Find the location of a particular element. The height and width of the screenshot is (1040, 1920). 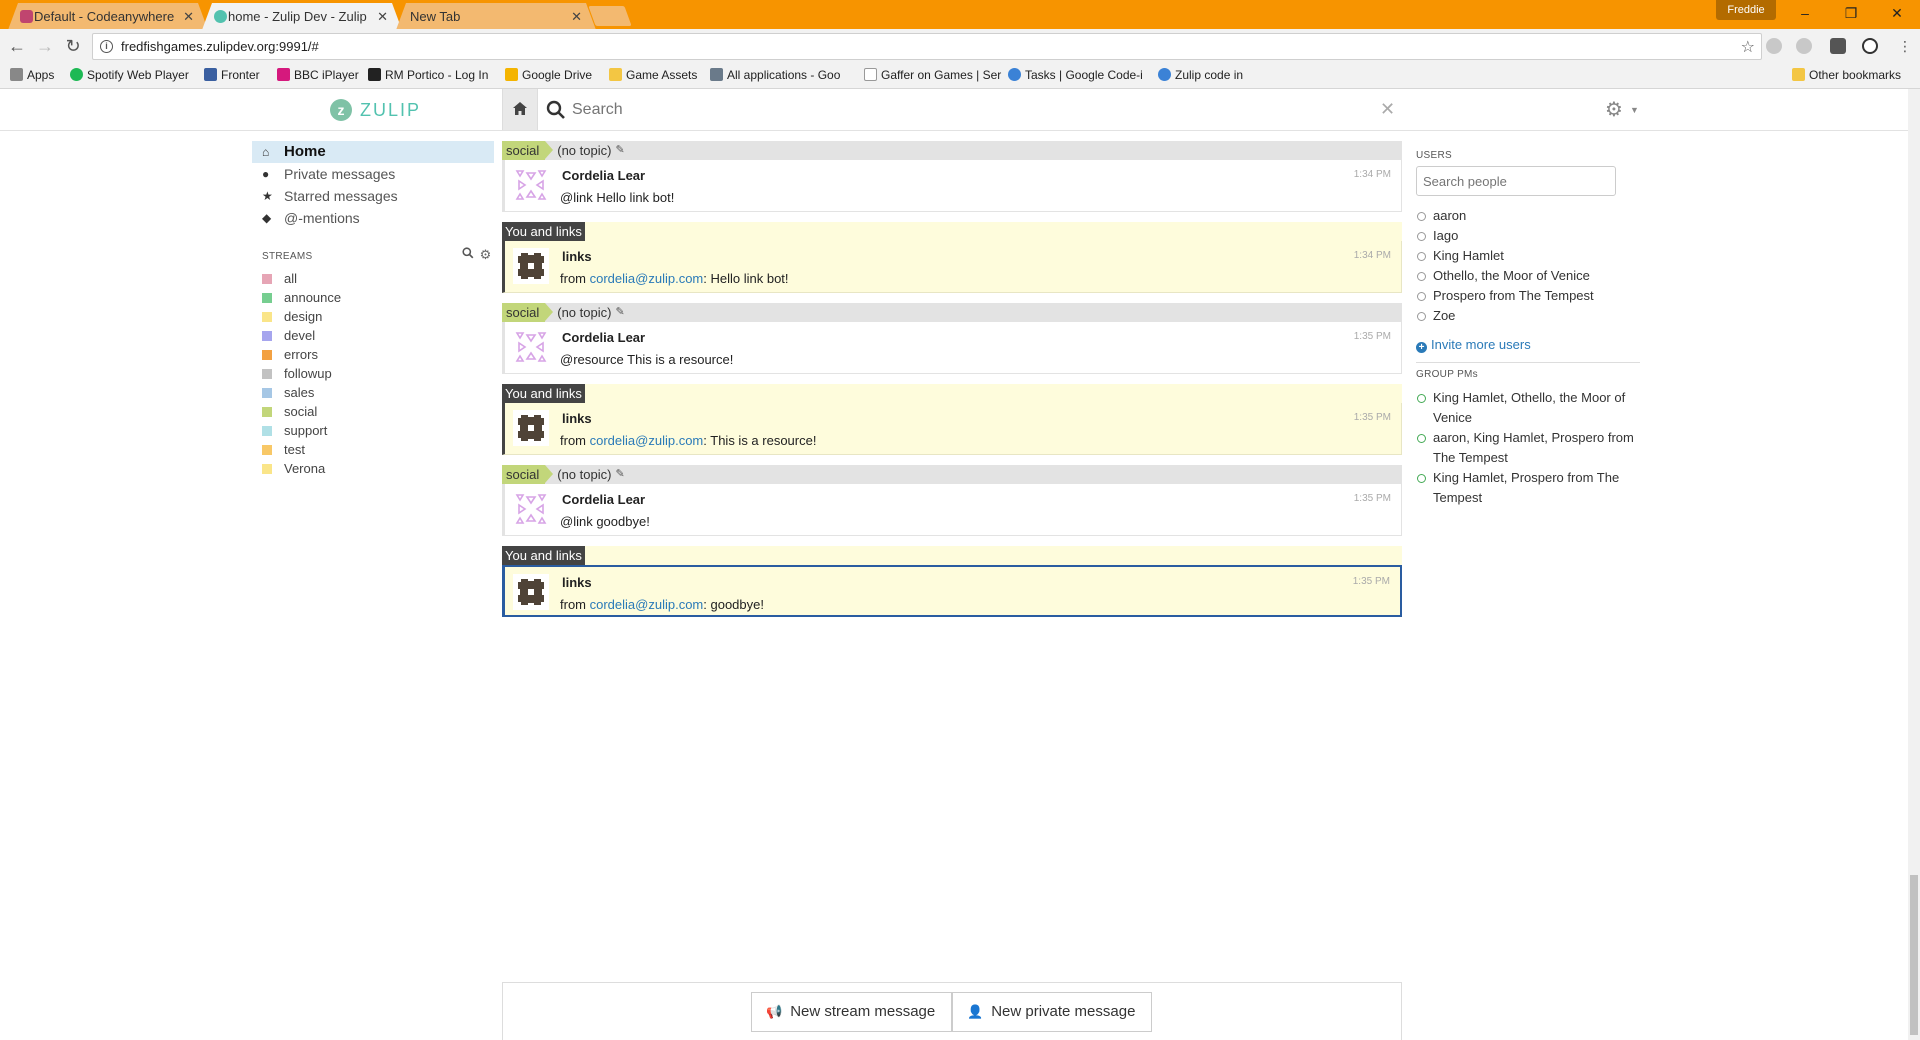

bookmark-spotify: Spotify Web Player is located at coordinates (129, 75).